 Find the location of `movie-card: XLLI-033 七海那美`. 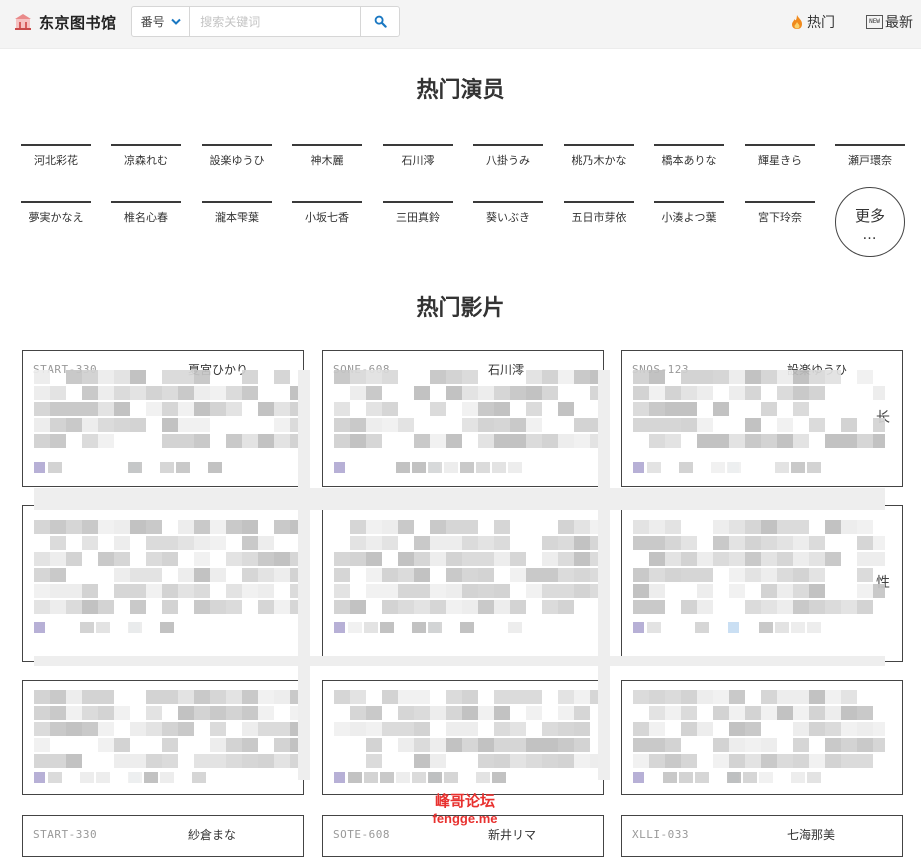

movie-card: XLLI-033 七海那美 is located at coordinates (762, 836).